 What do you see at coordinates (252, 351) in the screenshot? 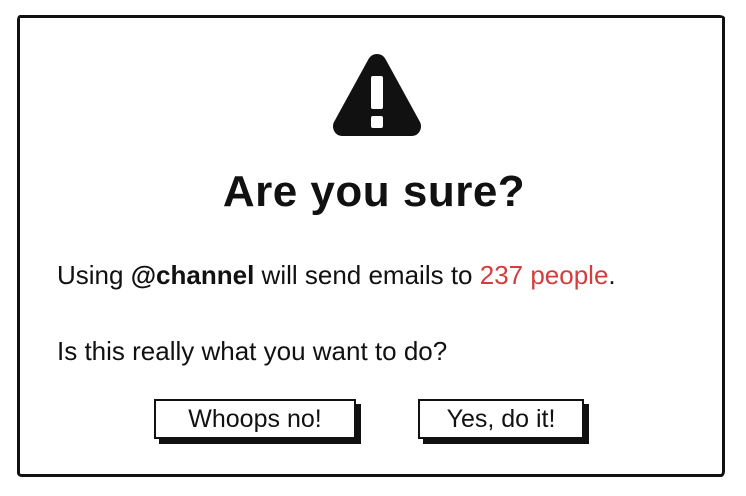
I see `dialog-question: Is this really what you want to do?` at bounding box center [252, 351].